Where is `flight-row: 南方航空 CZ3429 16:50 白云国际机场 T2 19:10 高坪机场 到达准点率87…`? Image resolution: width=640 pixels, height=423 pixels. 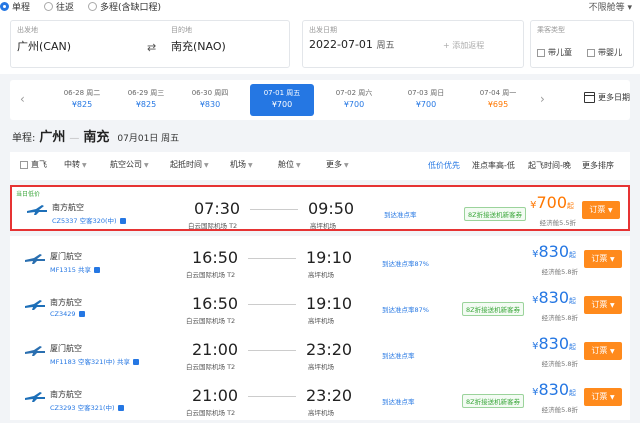
flight-row: 南方航空 CZ3429 16:50 白云国际机场 T2 19:10 高坪机场 到达准点率87… is located at coordinates (320, 305).